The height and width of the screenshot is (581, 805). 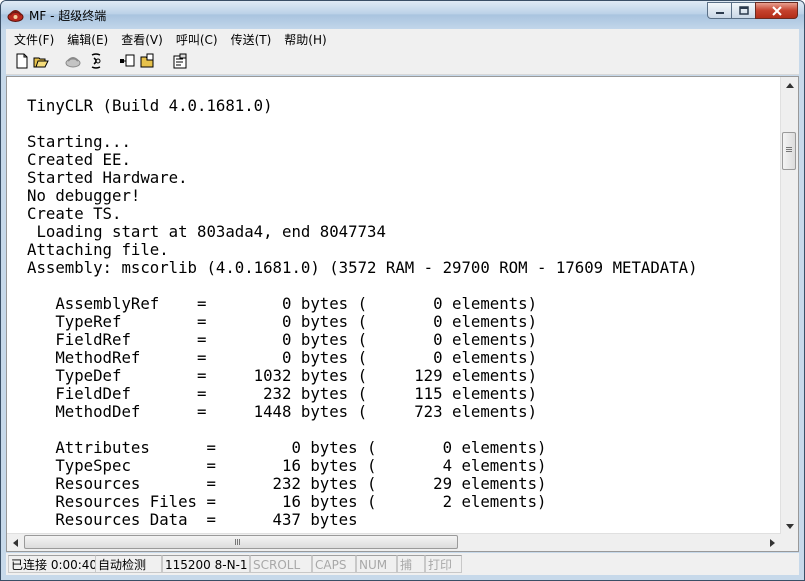 I want to click on status-print: 打印, so click(x=443, y=564).